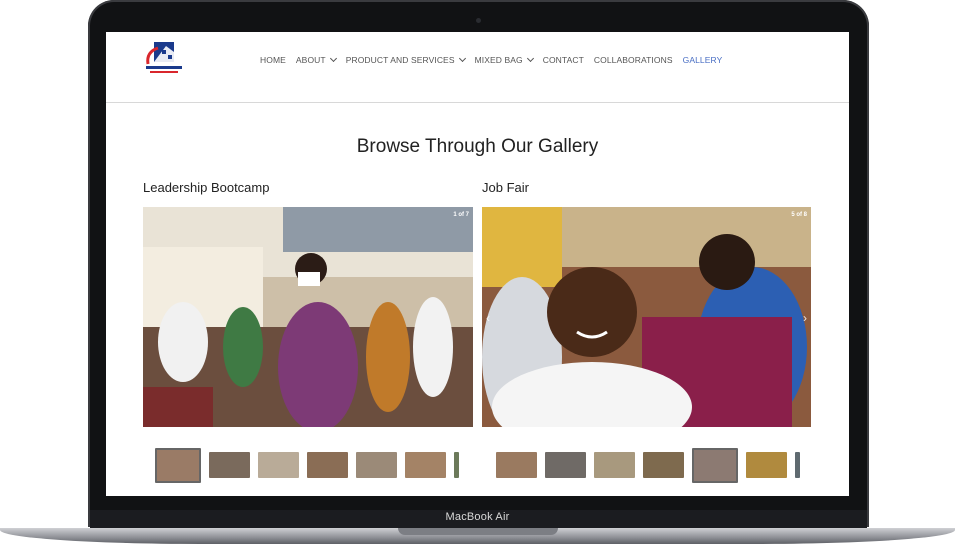  What do you see at coordinates (461, 215) in the screenshot?
I see `photo-counter: 1 of 7` at bounding box center [461, 215].